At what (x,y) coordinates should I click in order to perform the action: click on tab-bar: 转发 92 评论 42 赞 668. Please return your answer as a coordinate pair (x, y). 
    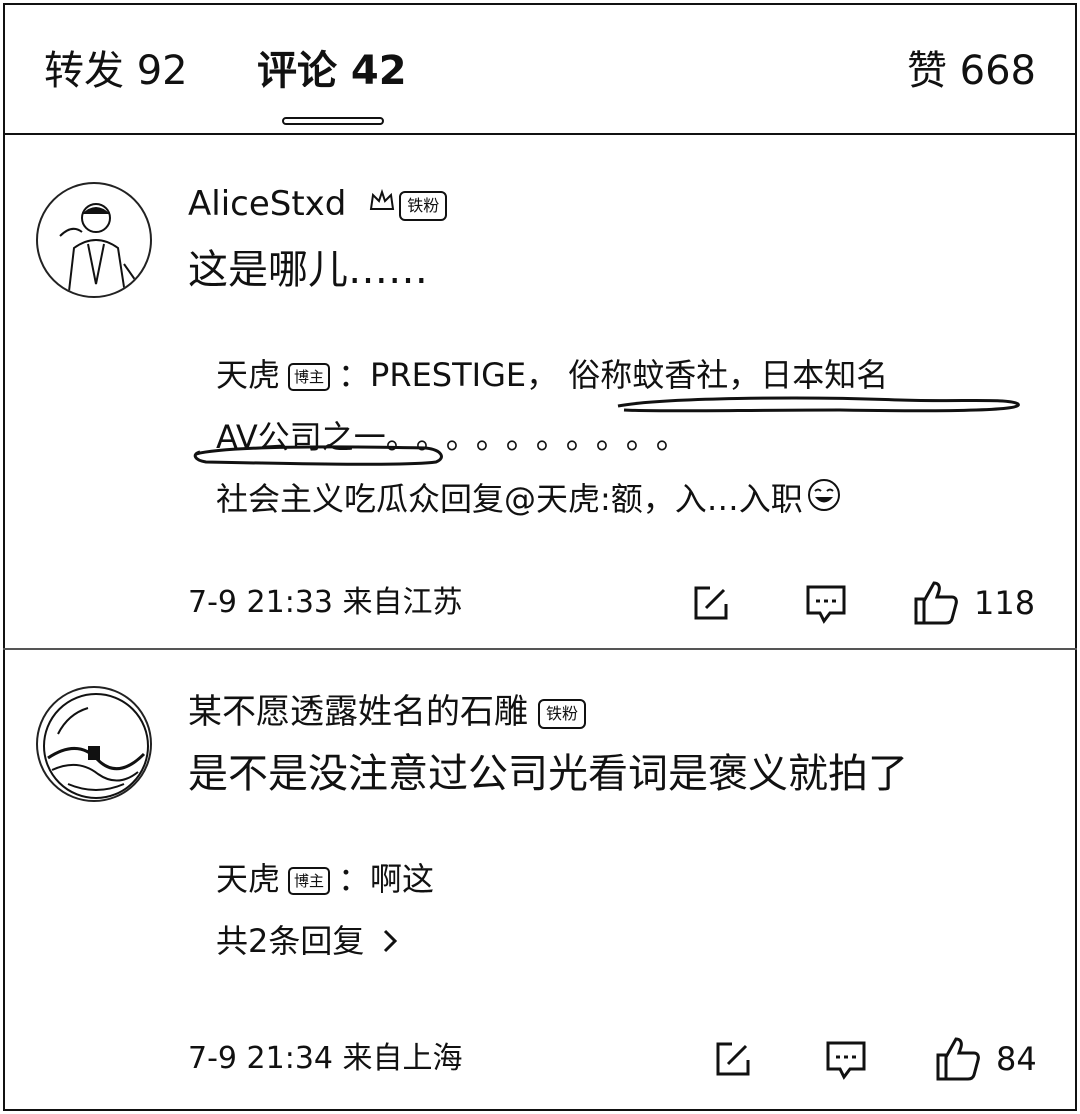
    Looking at the image, I should click on (540, 67).